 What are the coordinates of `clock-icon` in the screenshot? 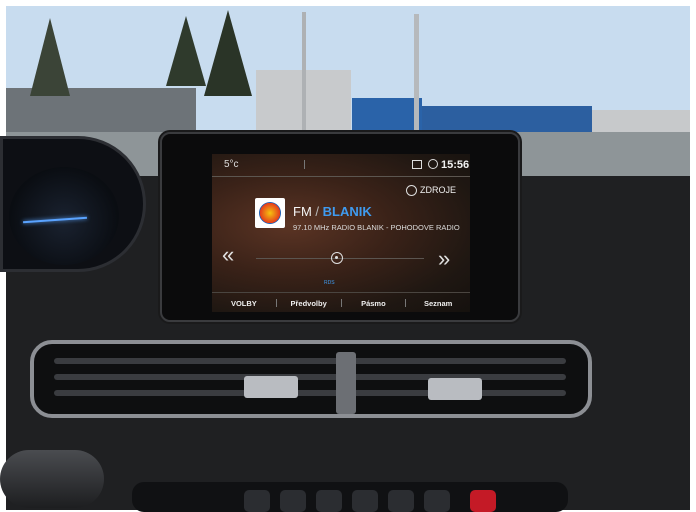 It's located at (433, 164).